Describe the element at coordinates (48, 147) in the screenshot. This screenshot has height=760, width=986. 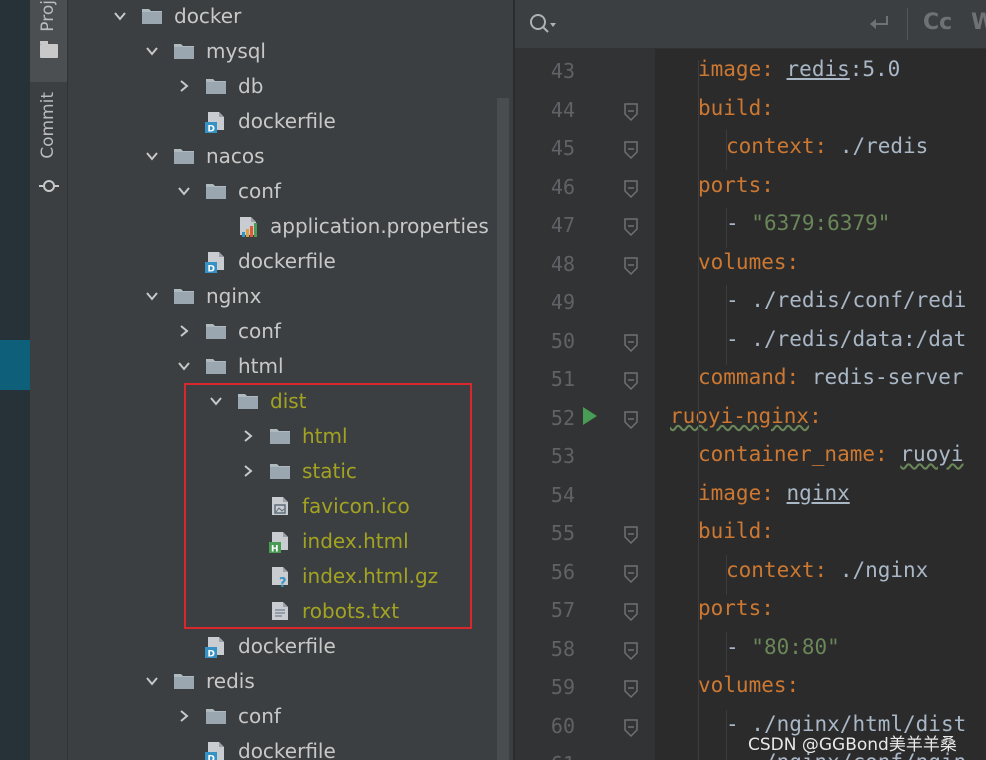
I see `commit-tool-tab: Commit` at that location.